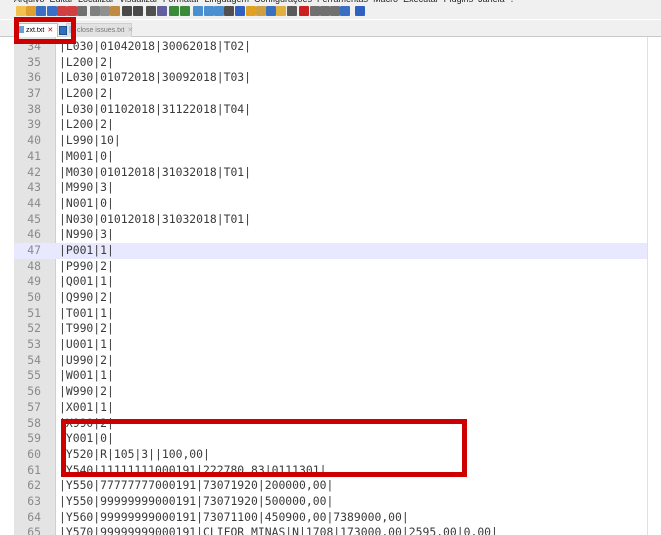  I want to click on line-number: 51, so click(34, 312).